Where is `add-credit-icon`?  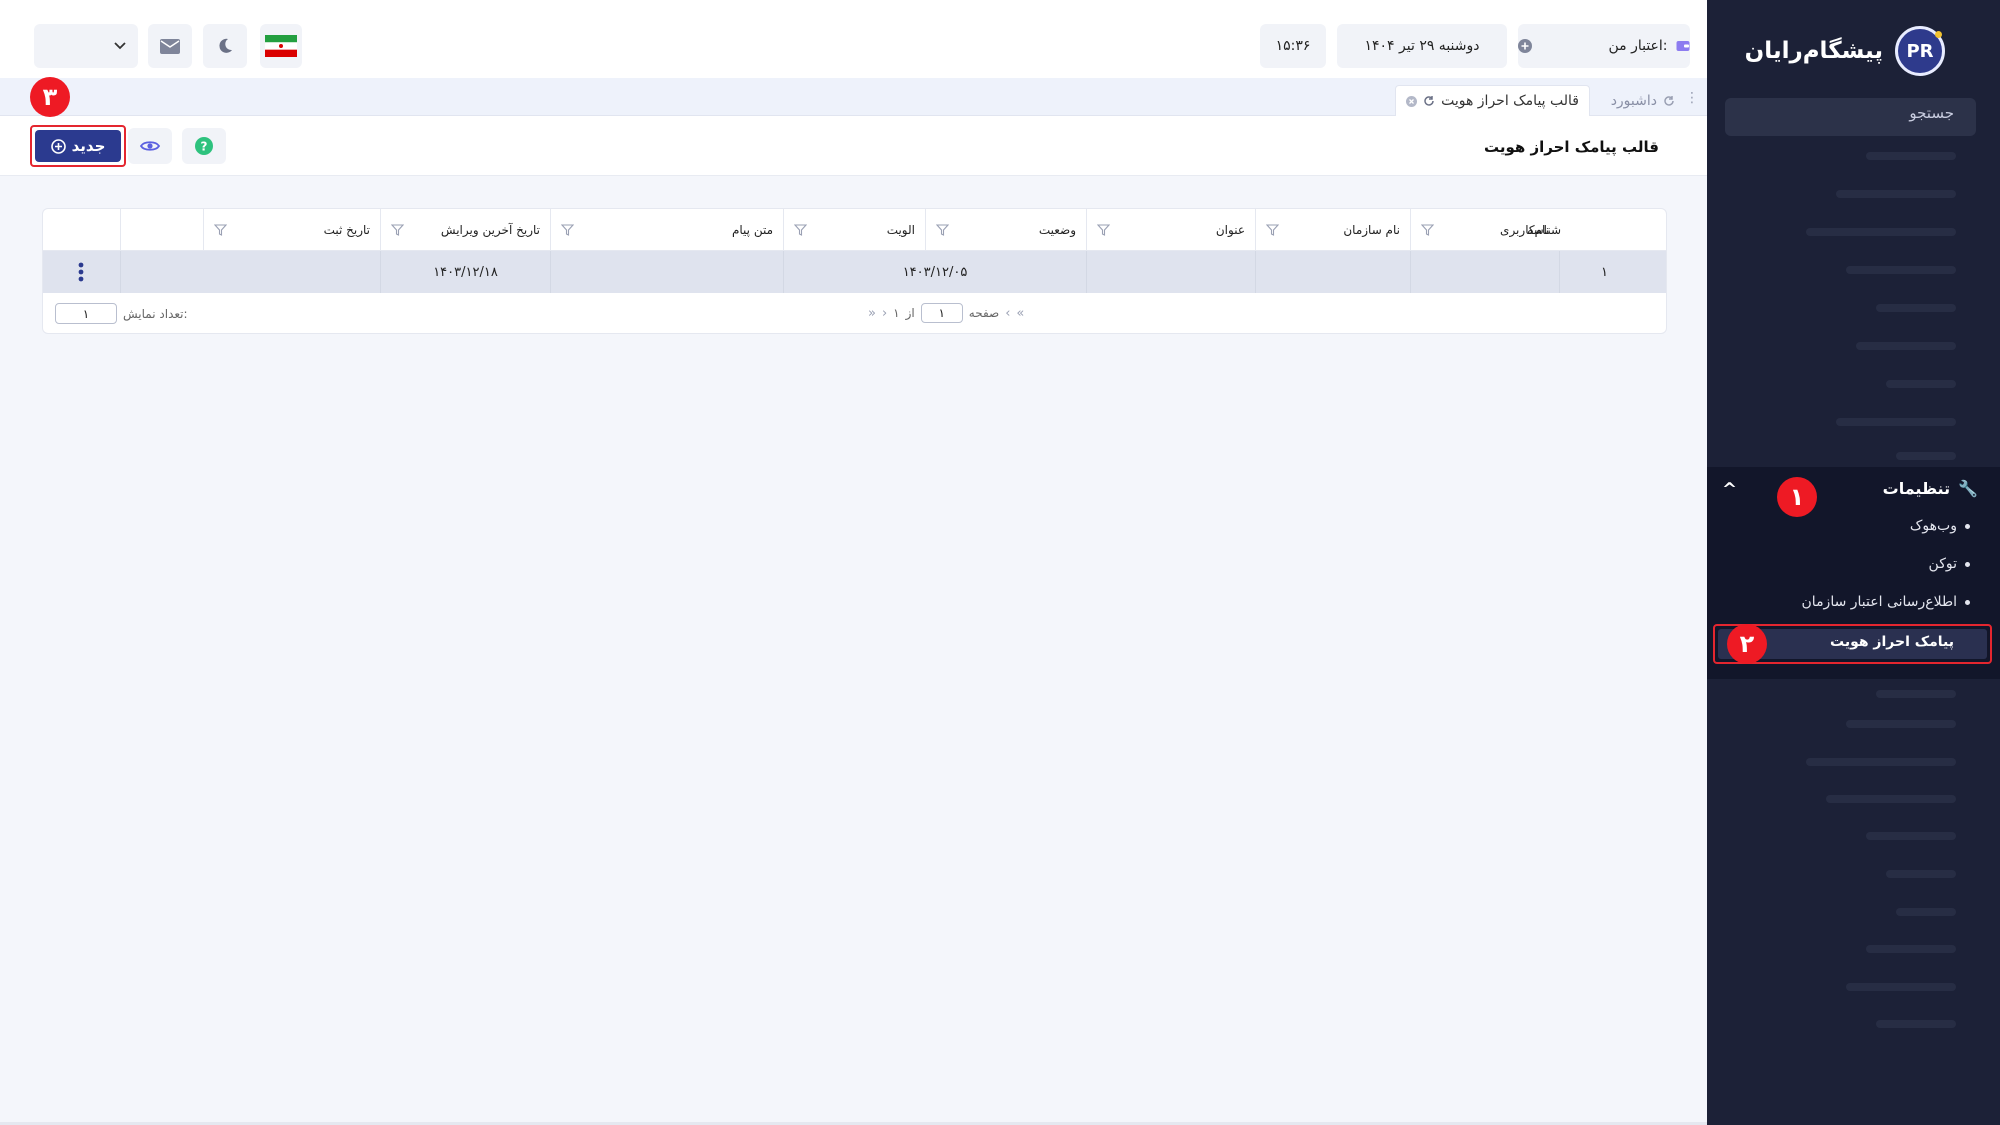
add-credit-icon is located at coordinates (1525, 46).